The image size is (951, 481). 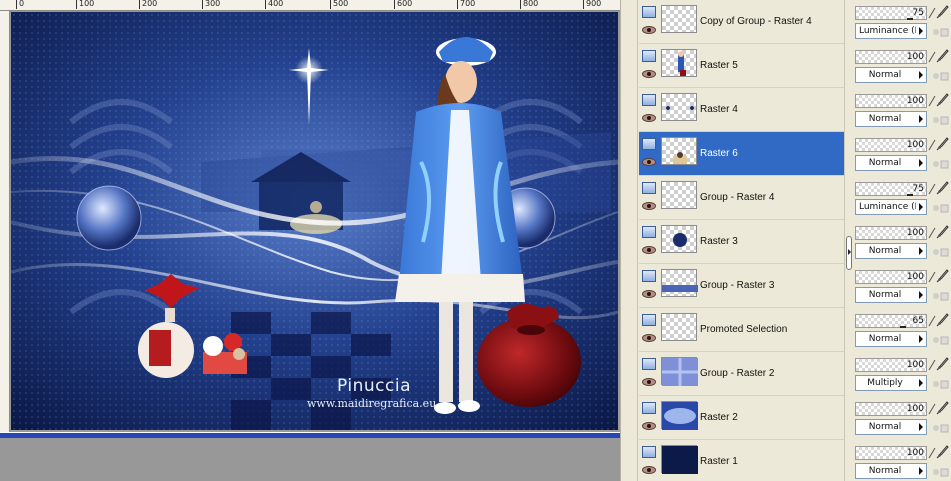 I want to click on layer-row: Group - Raster 4, so click(x=741, y=198).